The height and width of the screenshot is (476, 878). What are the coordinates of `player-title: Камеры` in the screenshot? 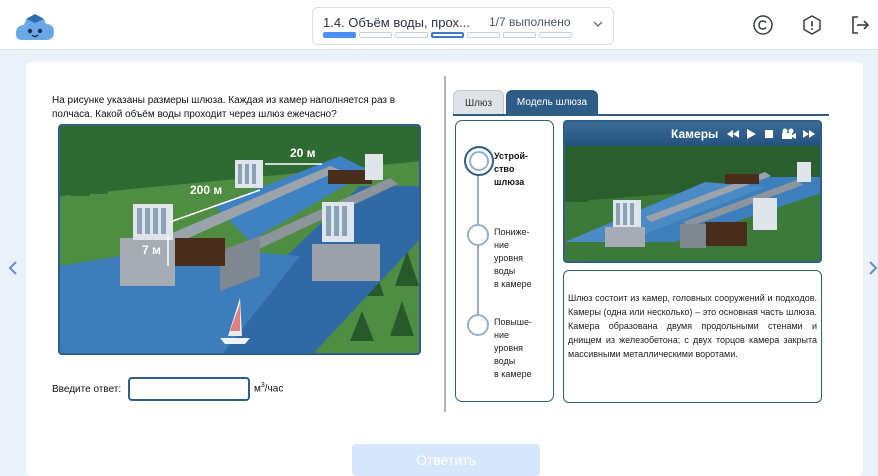 It's located at (695, 134).